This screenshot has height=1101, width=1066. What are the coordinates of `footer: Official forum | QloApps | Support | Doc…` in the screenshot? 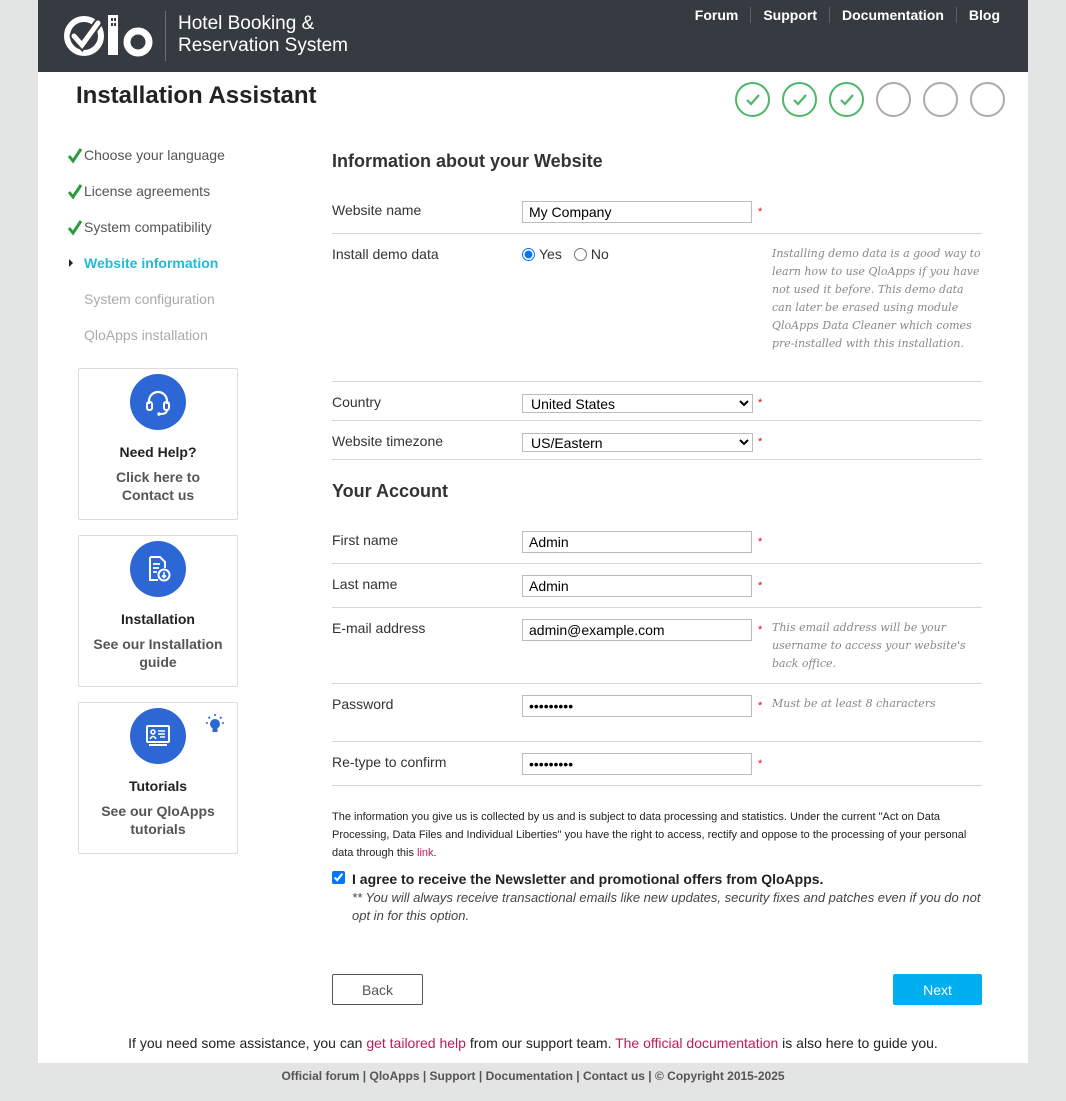 It's located at (533, 1076).